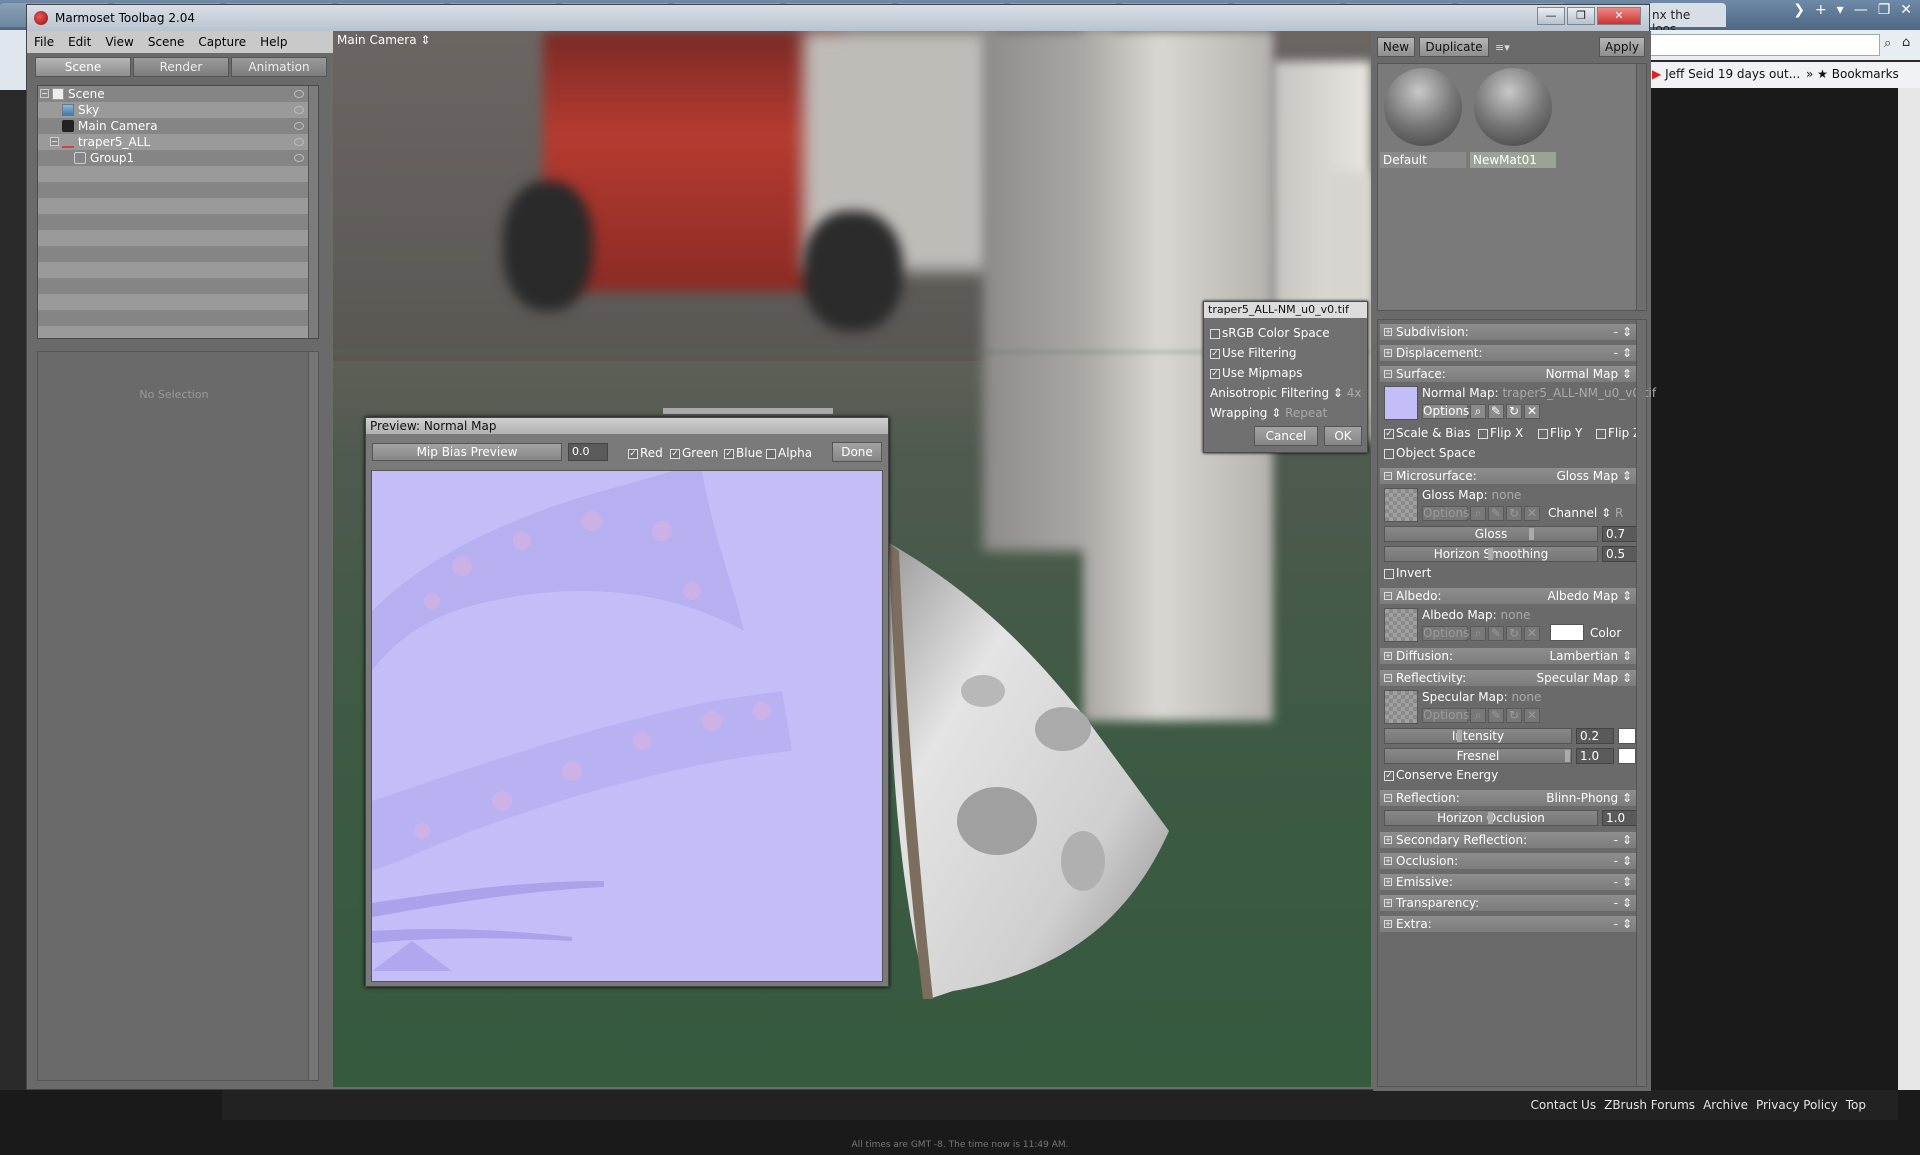 The image size is (1920, 1155). Describe the element at coordinates (1725, 1105) in the screenshot. I see `footer-link-archive: Archive` at that location.